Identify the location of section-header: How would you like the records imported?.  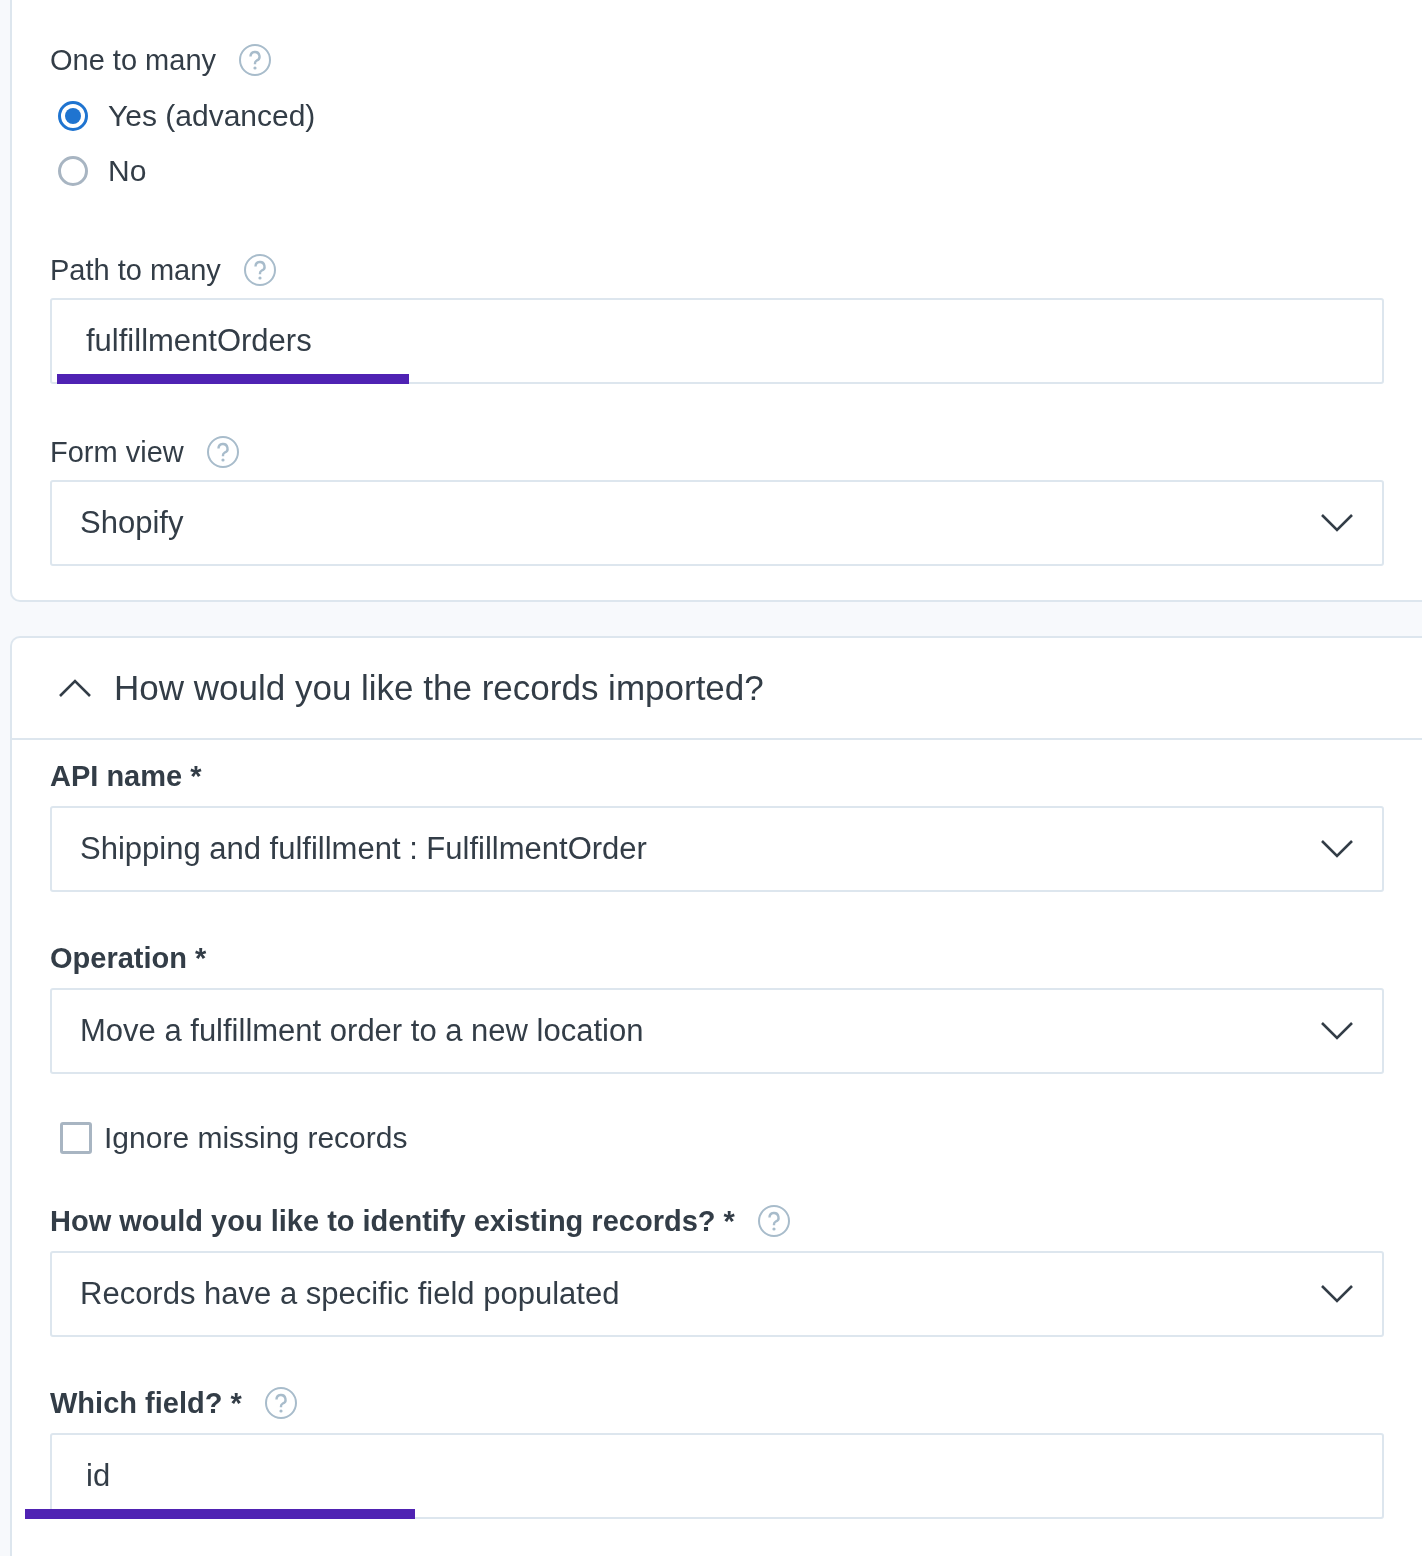
(717, 689).